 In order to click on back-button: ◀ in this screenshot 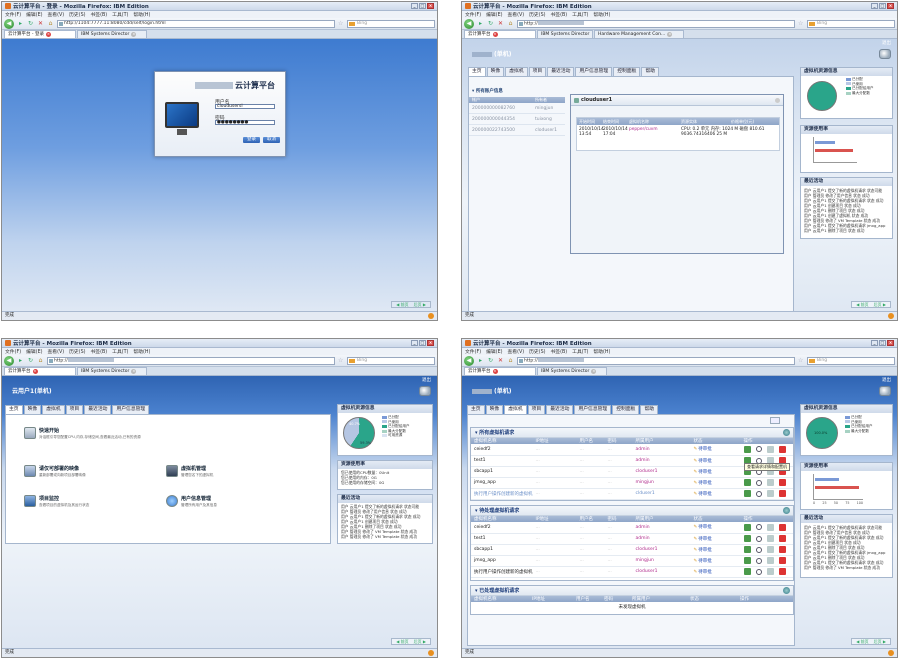, I will do `click(469, 360)`.